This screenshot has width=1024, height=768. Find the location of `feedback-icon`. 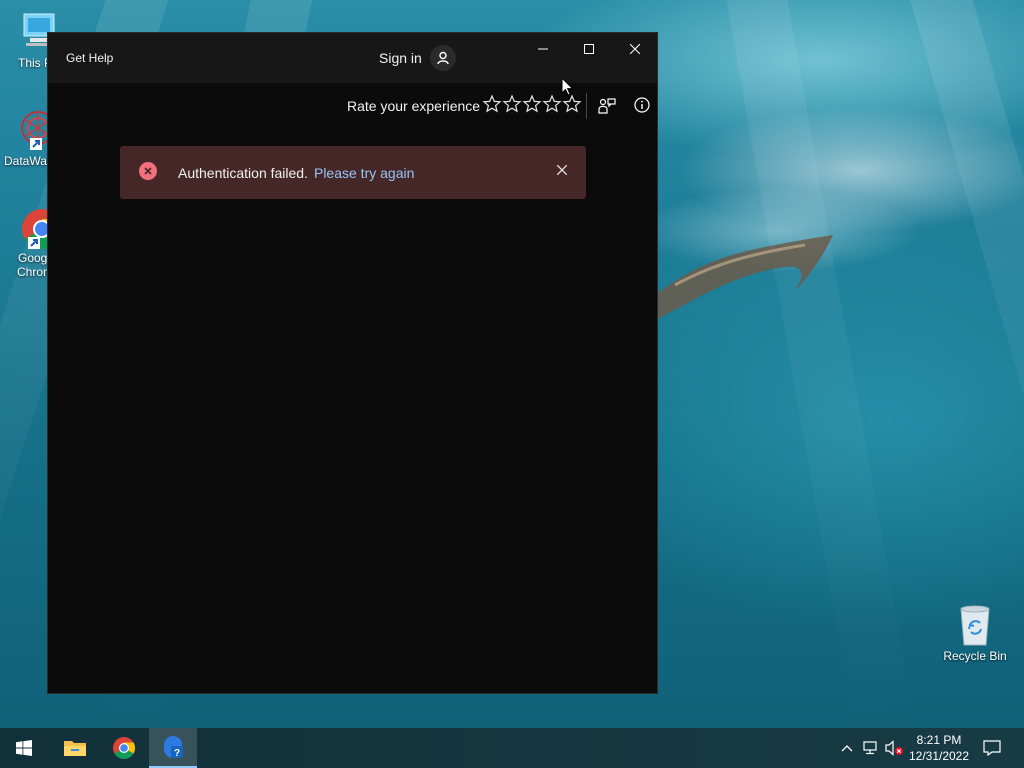

feedback-icon is located at coordinates (607, 106).